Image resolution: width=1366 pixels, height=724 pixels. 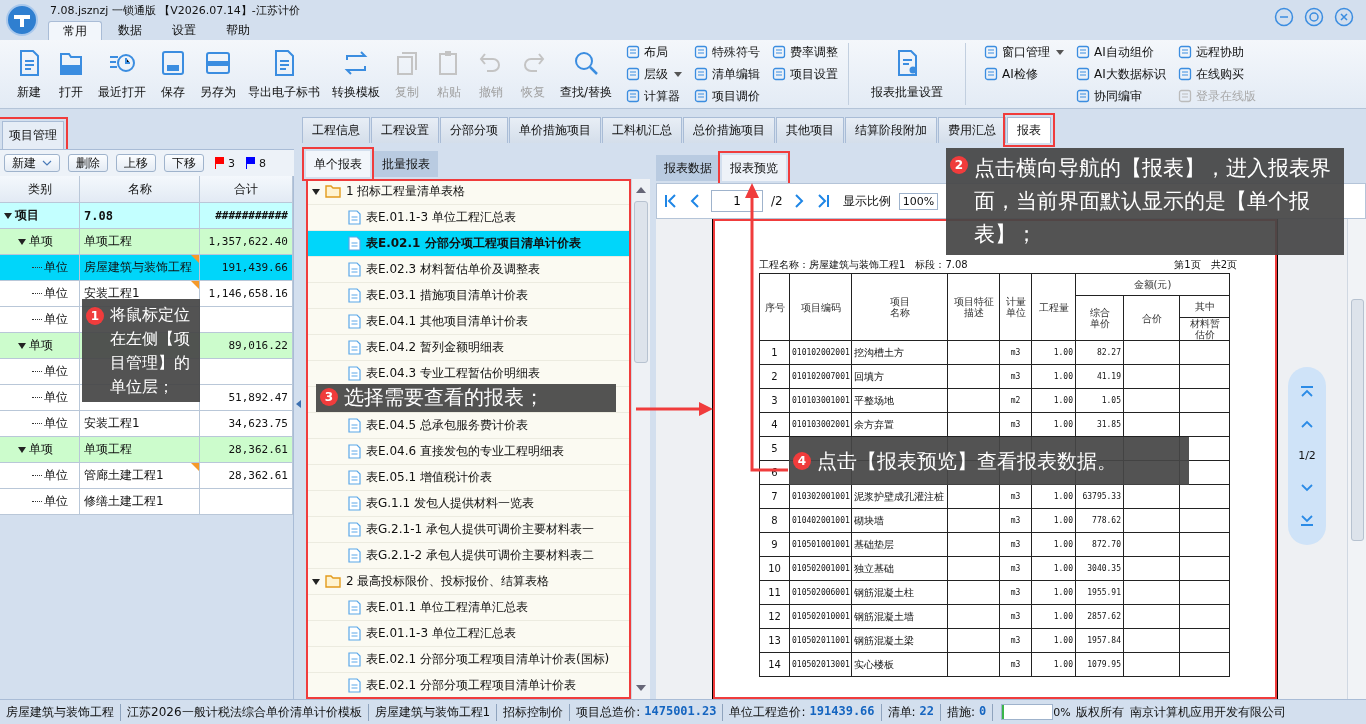 What do you see at coordinates (88, 163) in the screenshot?
I see `panel-button: 删除` at bounding box center [88, 163].